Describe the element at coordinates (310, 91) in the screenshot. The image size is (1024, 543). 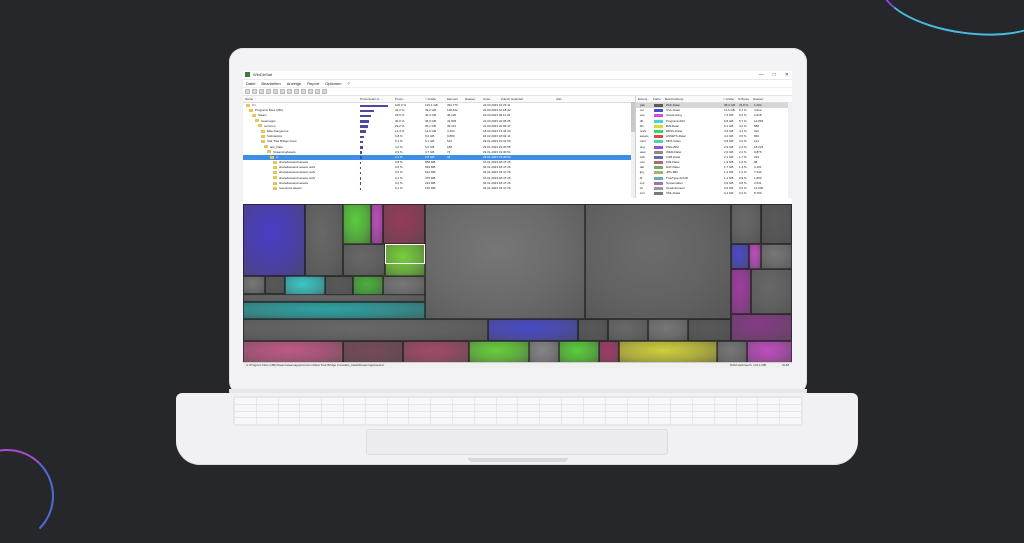
I see `zoom-in-button` at that location.